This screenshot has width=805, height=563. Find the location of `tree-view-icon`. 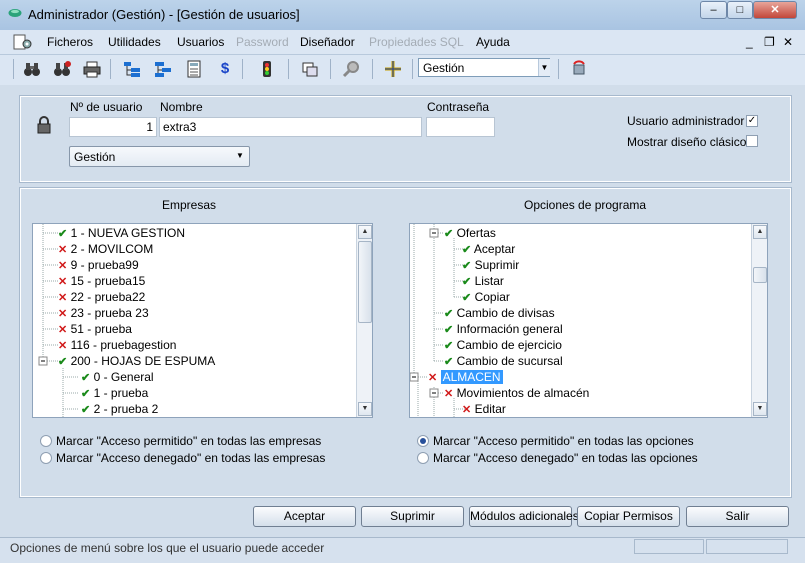

tree-view-icon is located at coordinates (132, 69).